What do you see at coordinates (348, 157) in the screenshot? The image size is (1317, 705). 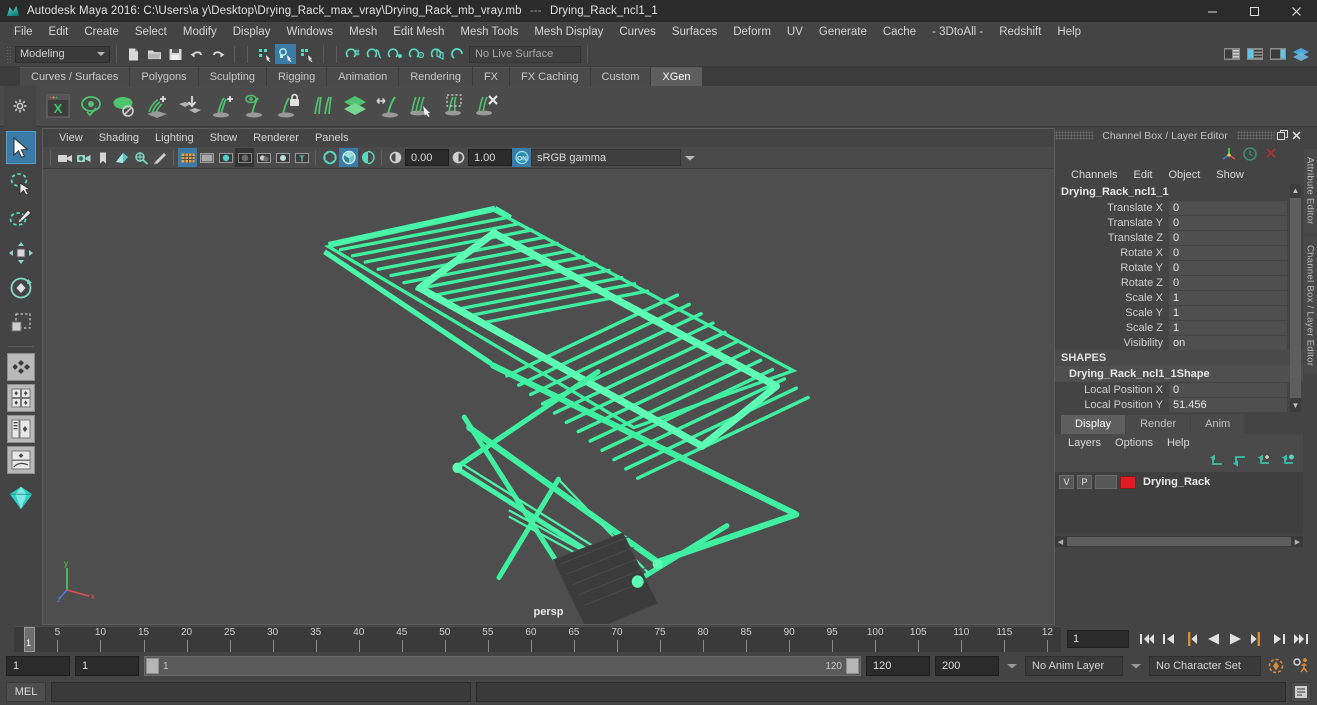 I see `xray-joints-icon` at bounding box center [348, 157].